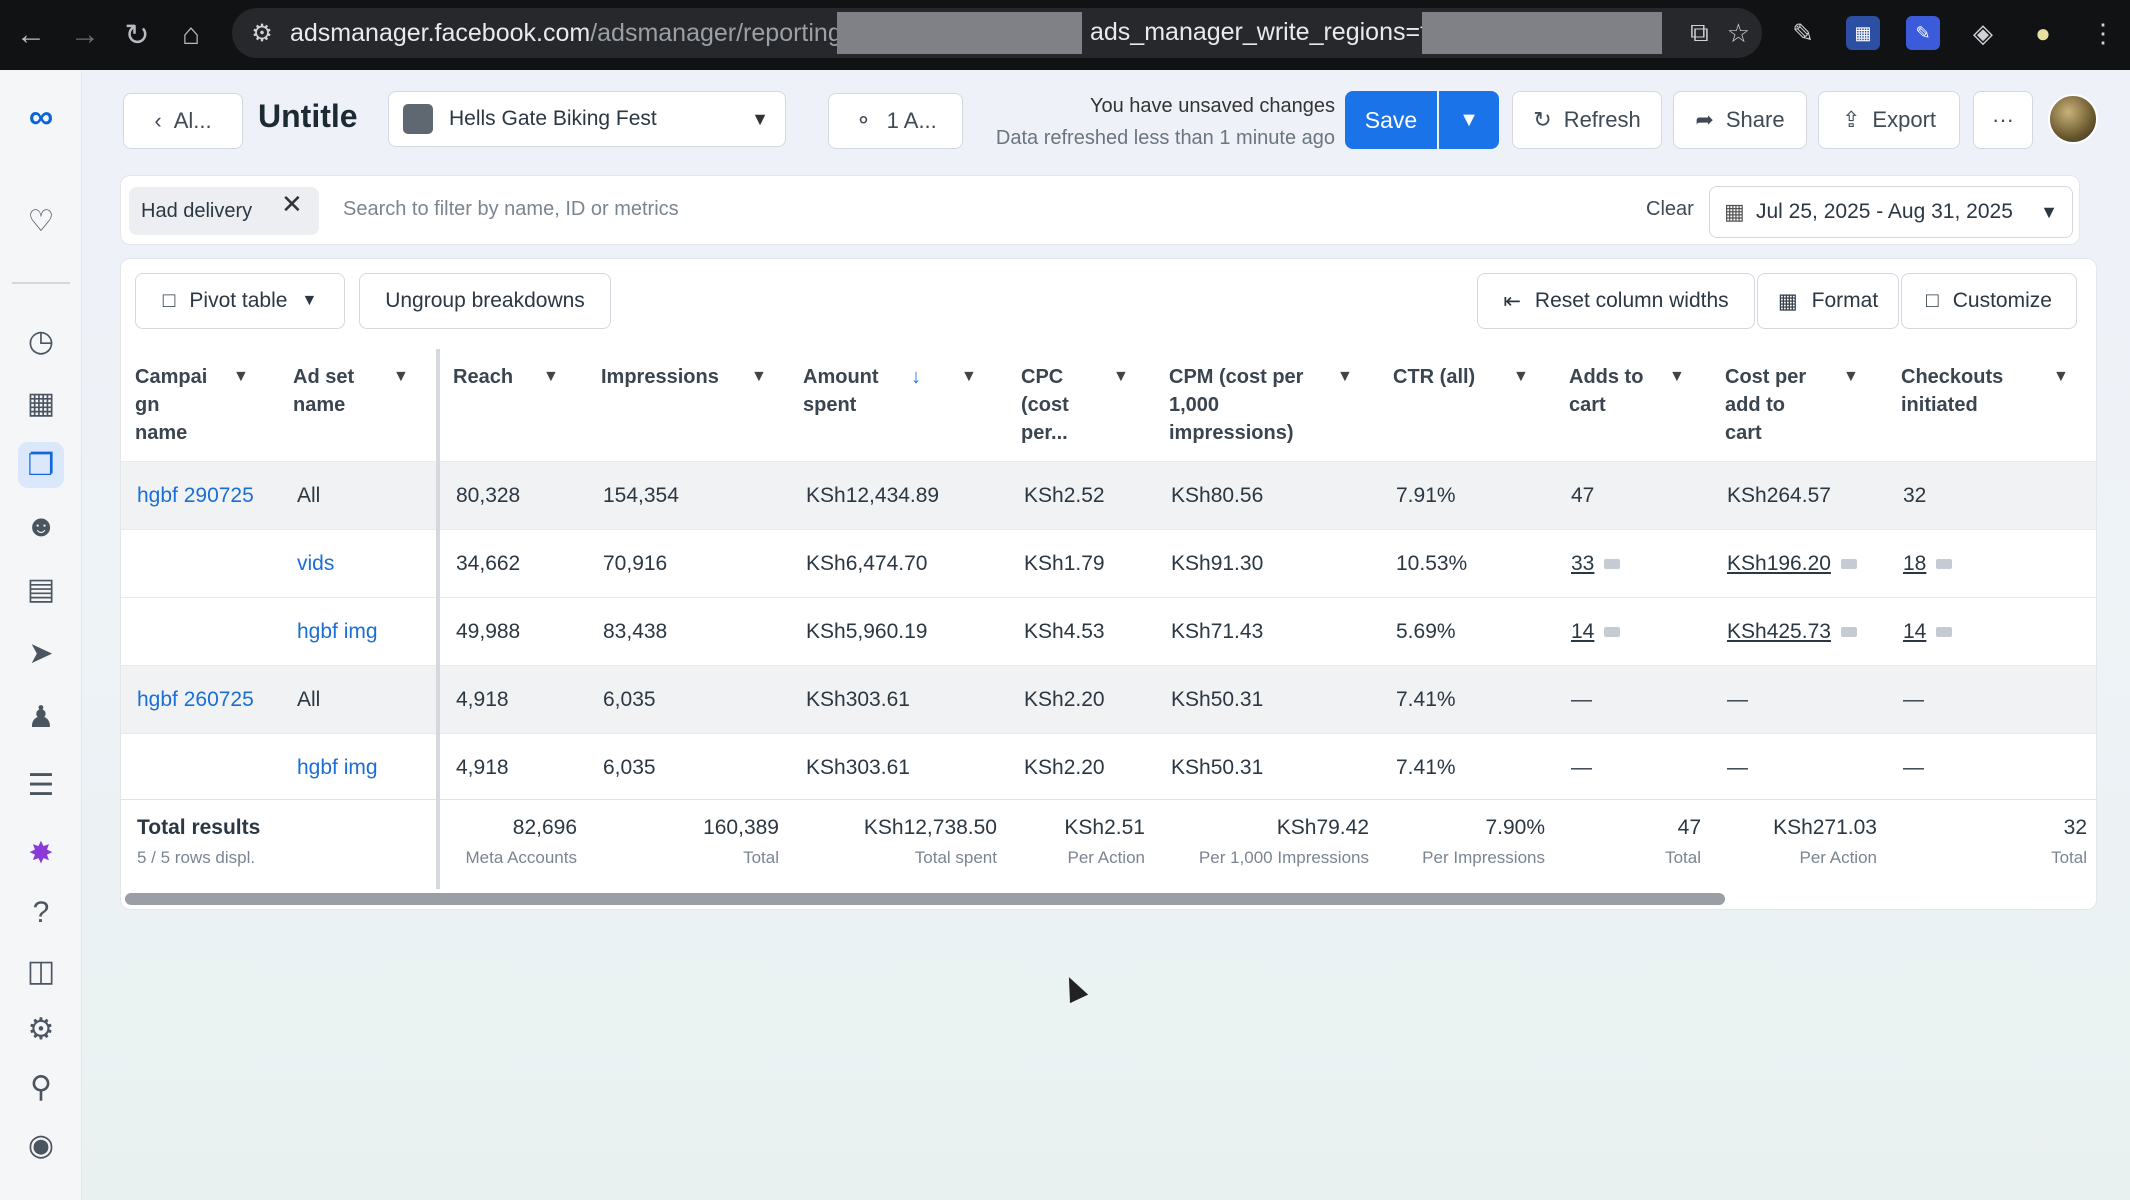 The width and height of the screenshot is (2130, 1200). Describe the element at coordinates (688, 405) in the screenshot. I see `col-header-impressions: Impressions ▼` at that location.